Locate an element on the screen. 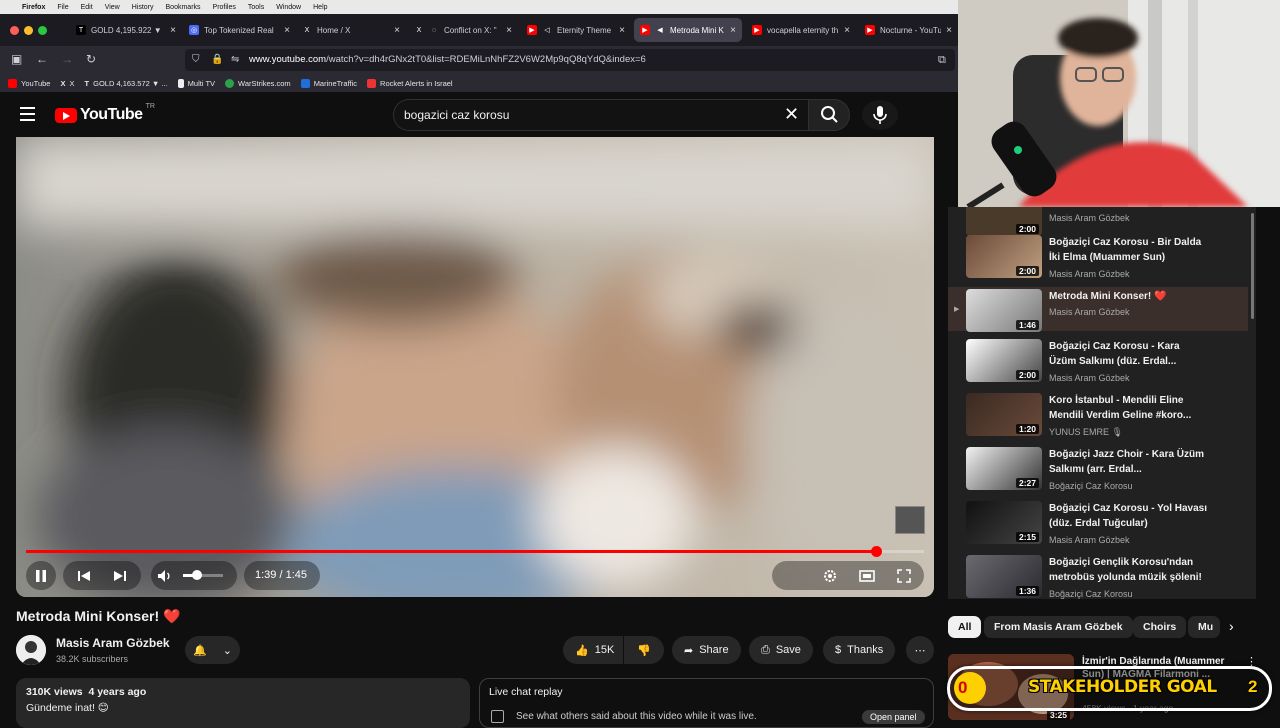 The width and height of the screenshot is (1280, 728). url-host: www.youtube.com is located at coordinates (288, 59).